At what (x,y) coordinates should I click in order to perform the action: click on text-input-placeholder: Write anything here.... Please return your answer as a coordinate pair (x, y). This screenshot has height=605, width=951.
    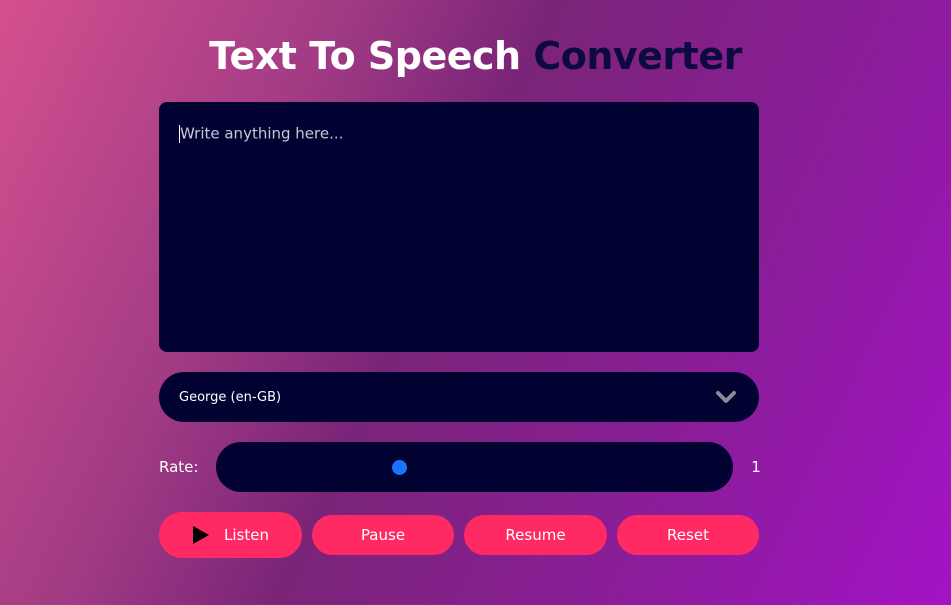
    Looking at the image, I should click on (262, 133).